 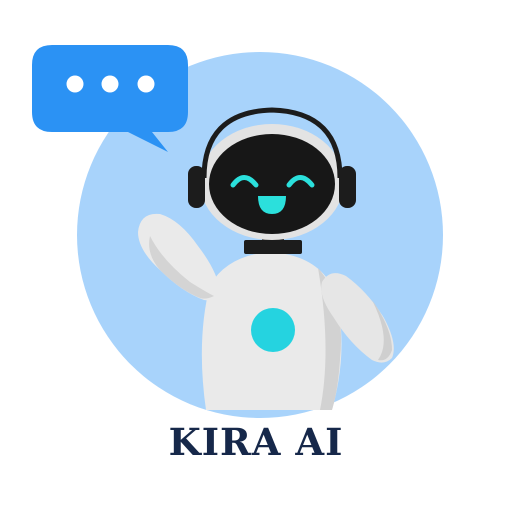 I want to click on left-earcup, so click(x=196, y=187).